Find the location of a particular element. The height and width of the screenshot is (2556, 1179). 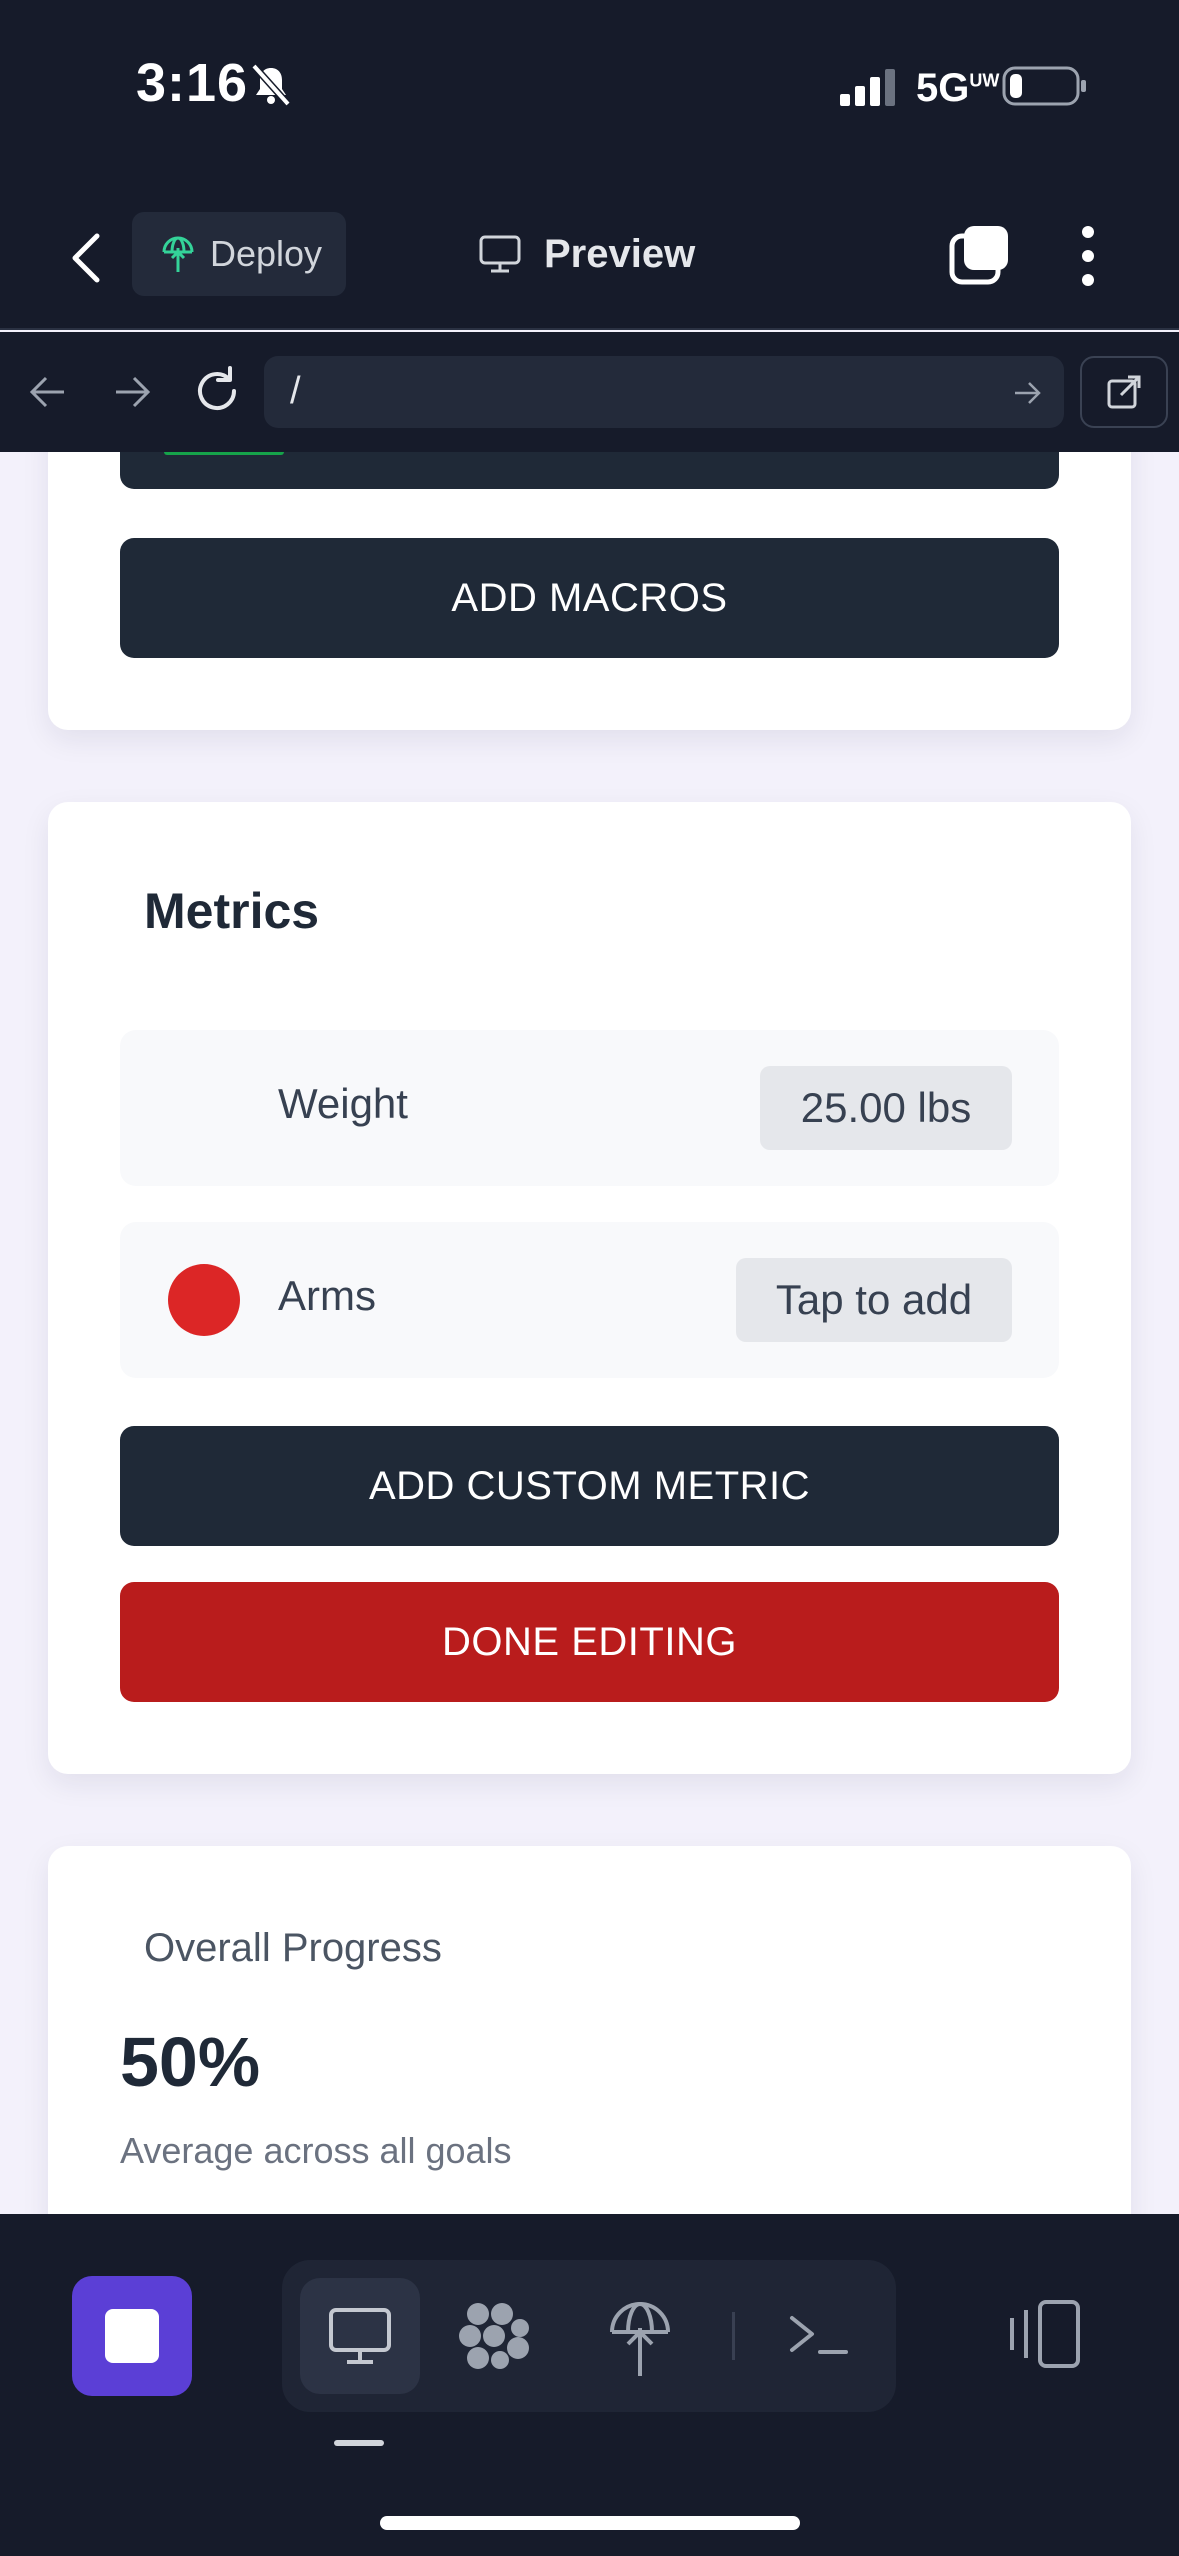

url-input: / is located at coordinates (664, 392).